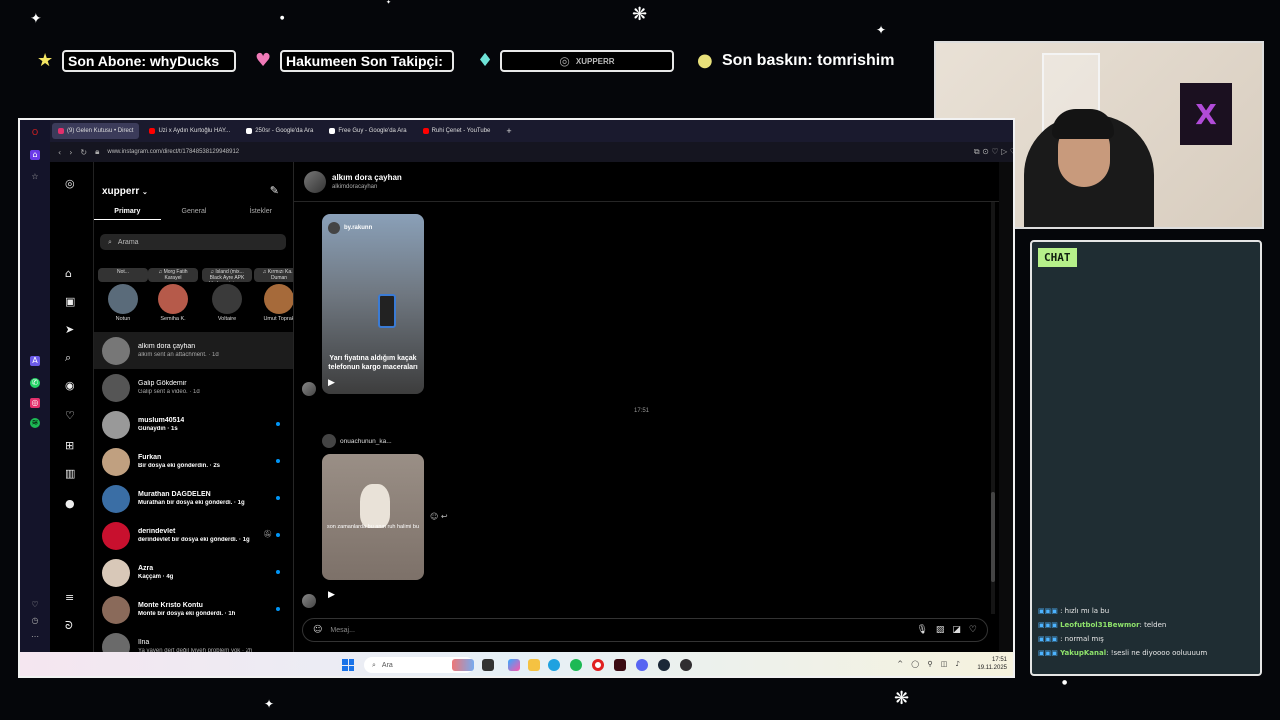 Image resolution: width=1280 pixels, height=720 pixels. Describe the element at coordinates (373, 517) in the screenshot. I see `shared-reel: son zamanlarda bu anın ruh halimi bu` at that location.